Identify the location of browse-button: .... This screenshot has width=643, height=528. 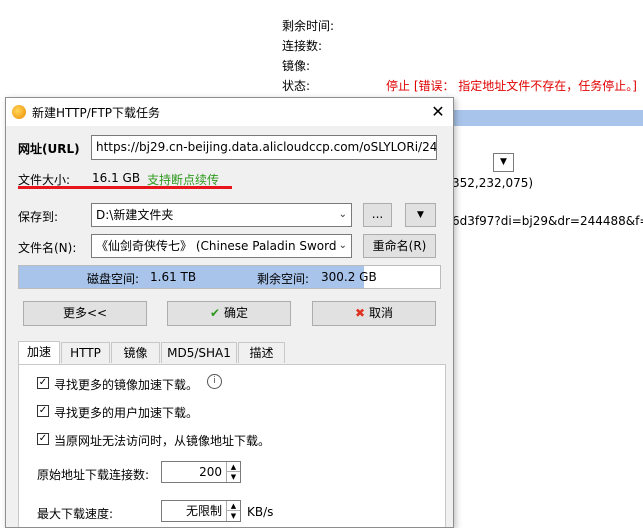
(377, 215).